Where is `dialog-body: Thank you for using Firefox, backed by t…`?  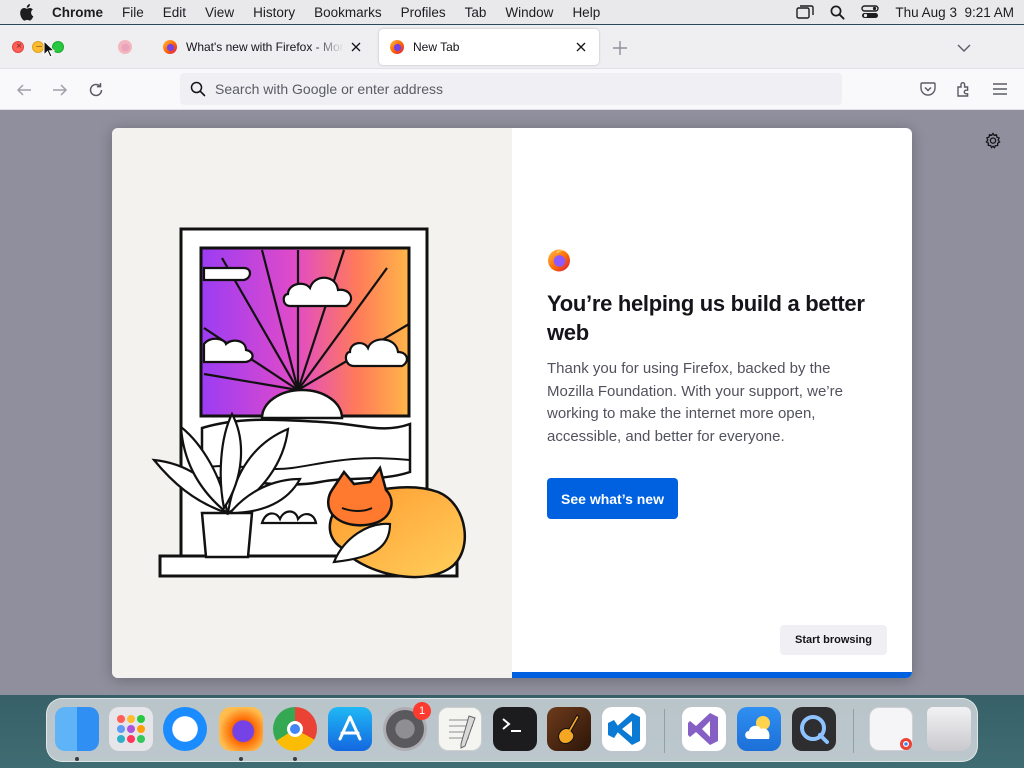
dialog-body: Thank you for using Firefox, backed by t… is located at coordinates (695, 402).